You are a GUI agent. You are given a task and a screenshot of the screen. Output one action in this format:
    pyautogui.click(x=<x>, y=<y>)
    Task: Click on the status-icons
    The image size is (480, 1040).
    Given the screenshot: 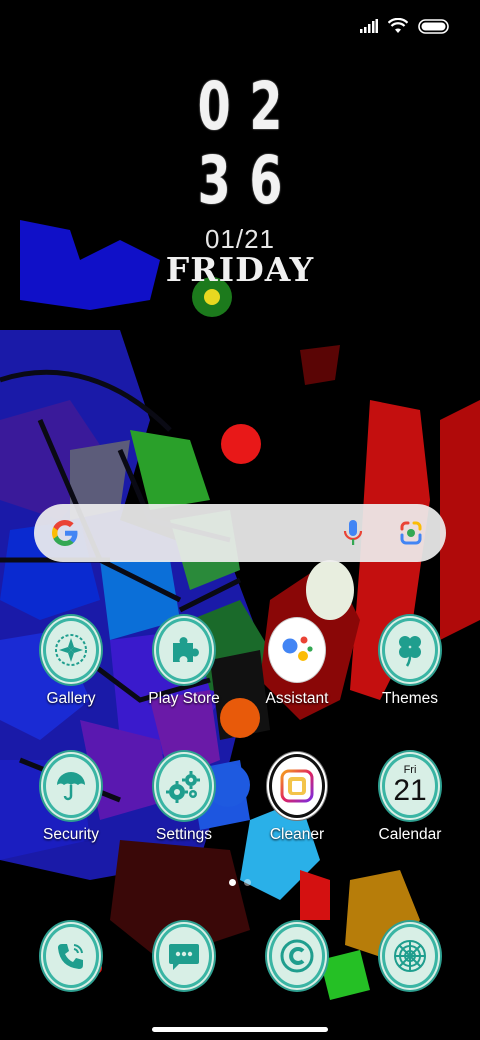 What is the action you would take?
    pyautogui.click(x=405, y=26)
    